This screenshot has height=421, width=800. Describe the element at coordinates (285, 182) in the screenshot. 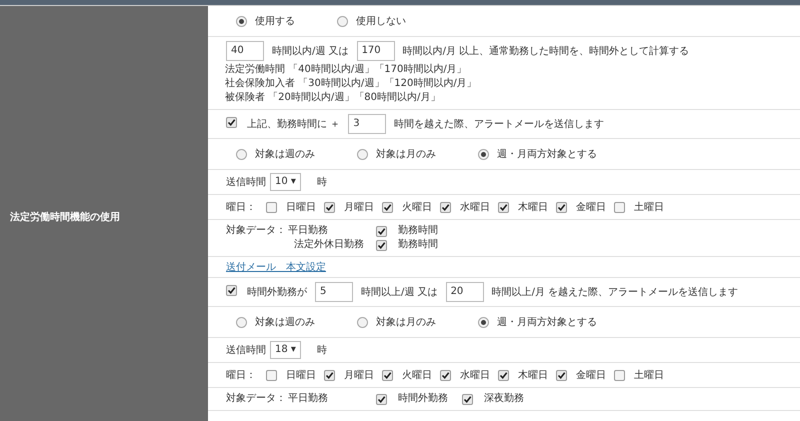

I see `hour-dropdown: 10 ▾` at that location.